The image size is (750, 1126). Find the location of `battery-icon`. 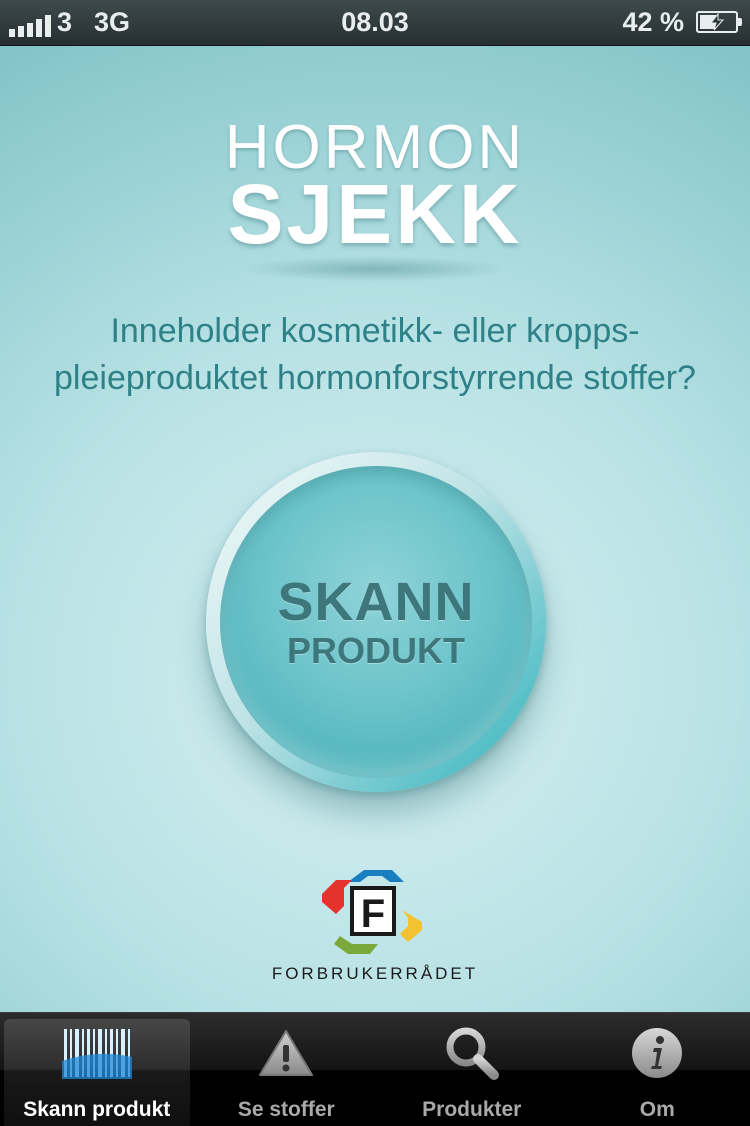

battery-icon is located at coordinates (717, 22).